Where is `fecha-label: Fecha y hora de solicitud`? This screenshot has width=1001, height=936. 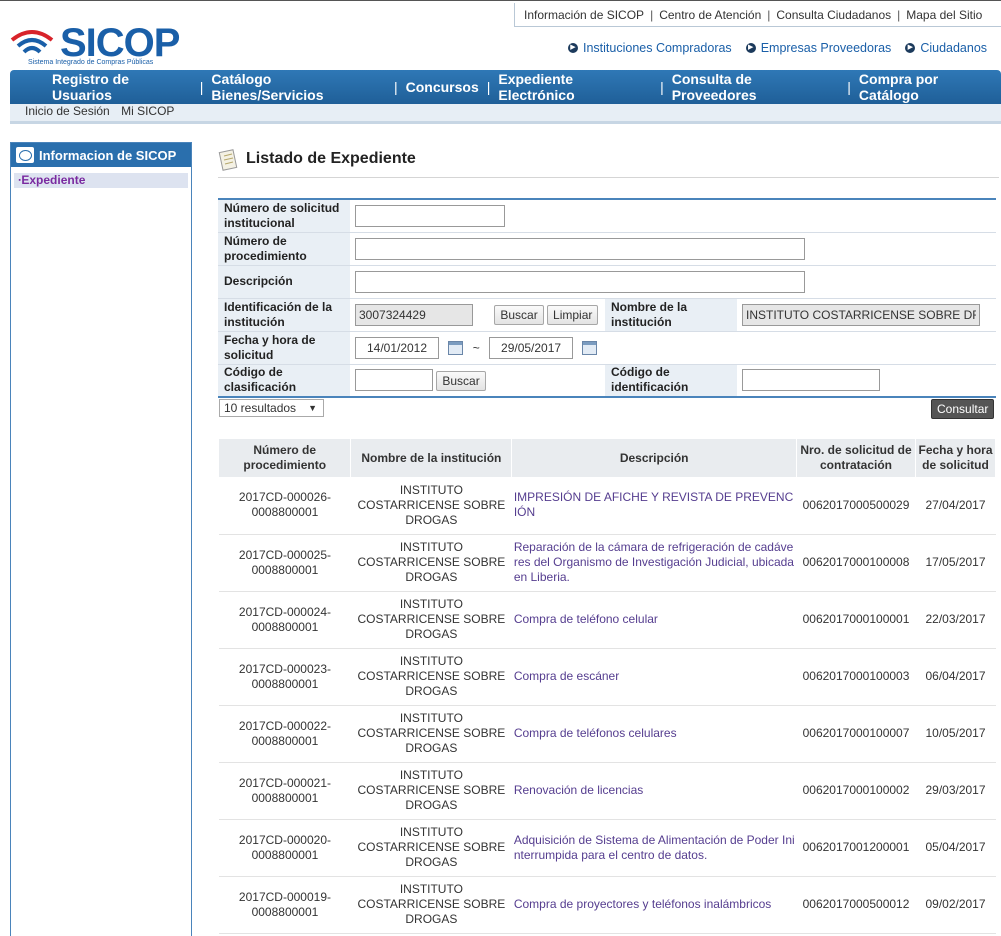
fecha-label: Fecha y hora de solicitud is located at coordinates (284, 348).